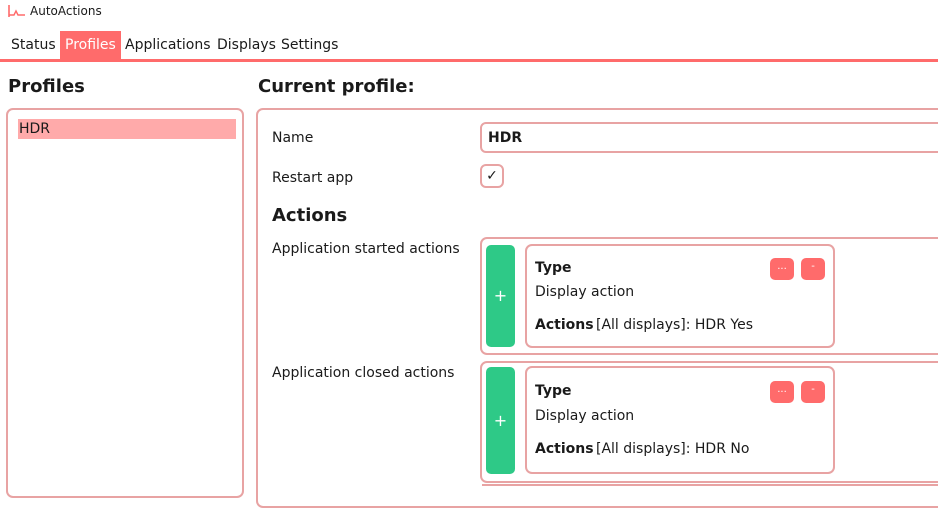 Image resolution: width=938 pixels, height=508 pixels. Describe the element at coordinates (500, 420) in the screenshot. I see `add-closed-action-button: +` at that location.